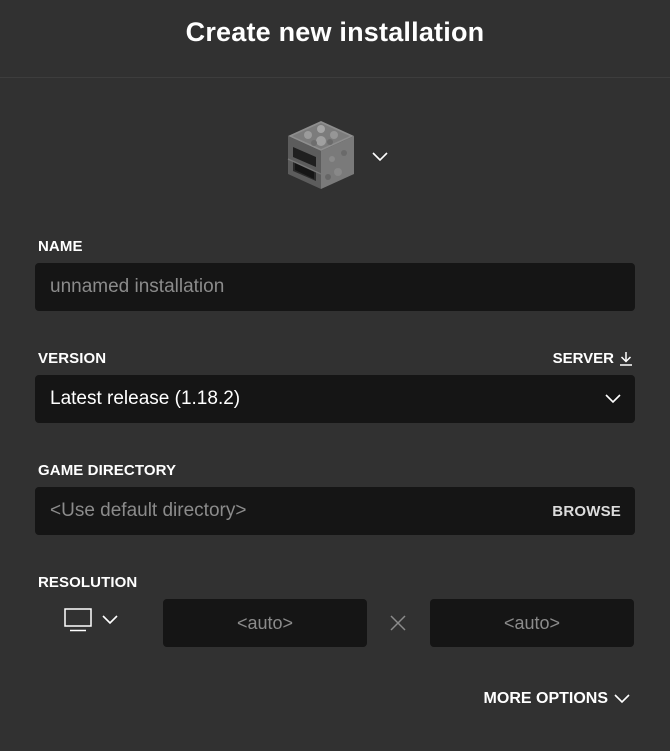  Describe the element at coordinates (60, 246) in the screenshot. I see `name-label: NAME` at that location.